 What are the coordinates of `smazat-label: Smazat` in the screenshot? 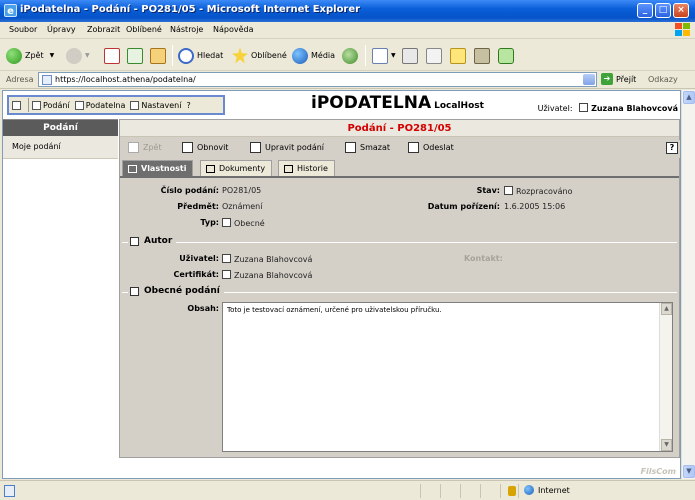 It's located at (375, 147).